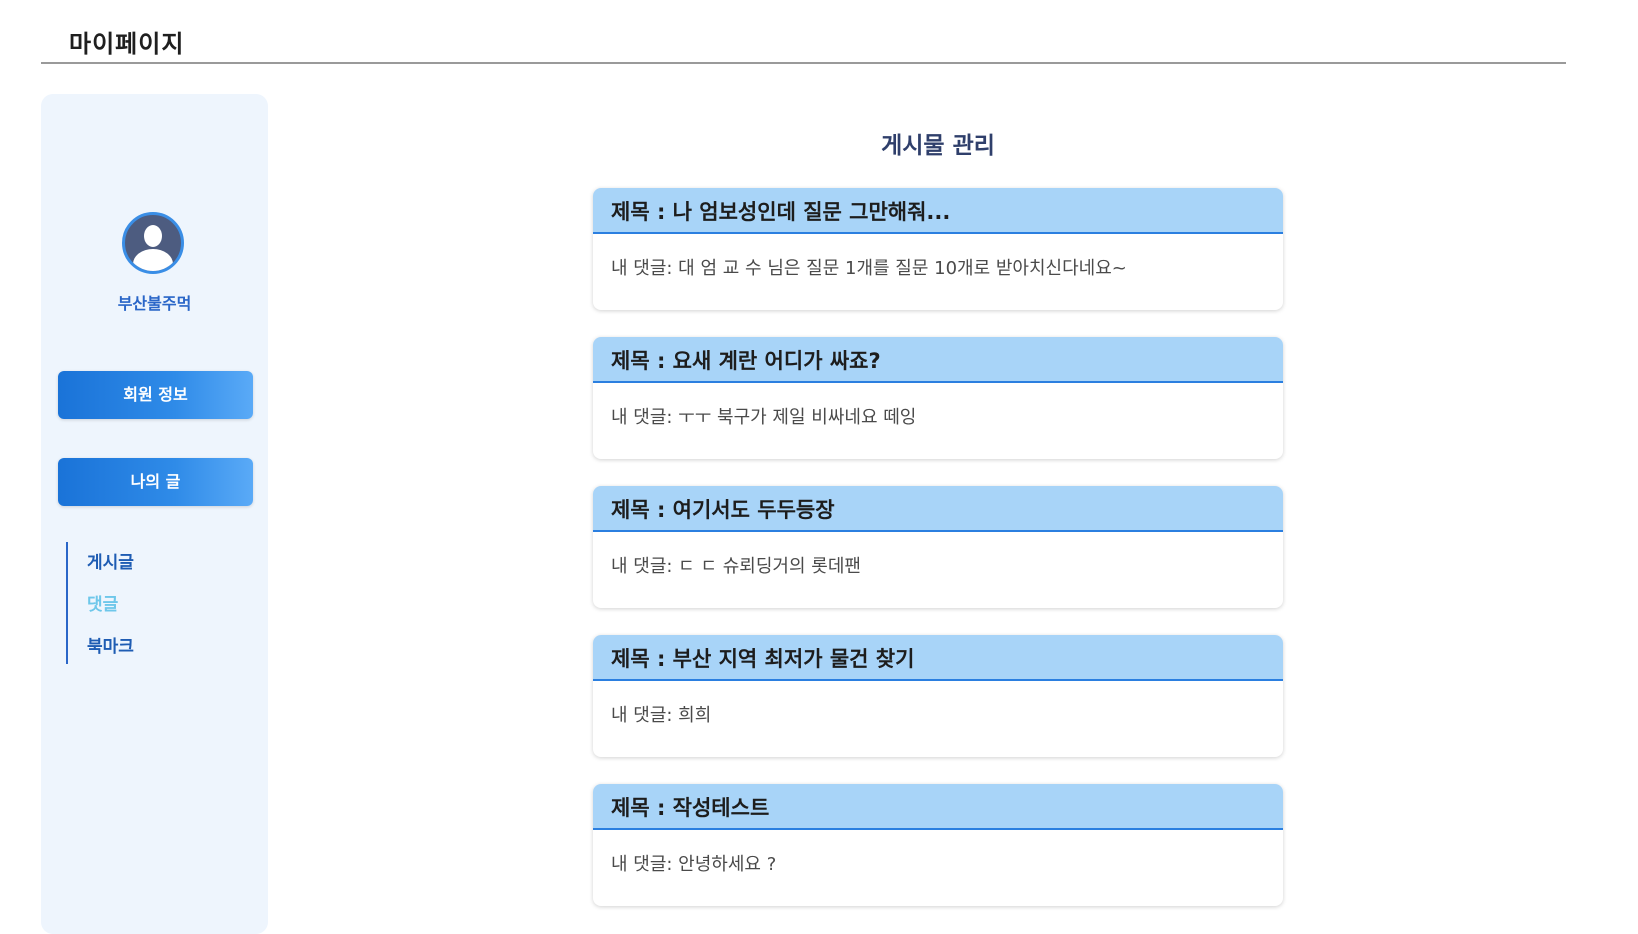 This screenshot has width=1638, height=934. Describe the element at coordinates (938, 360) in the screenshot. I see `post-title: 제목 : 요새 계란 어디가 싸죠?` at that location.